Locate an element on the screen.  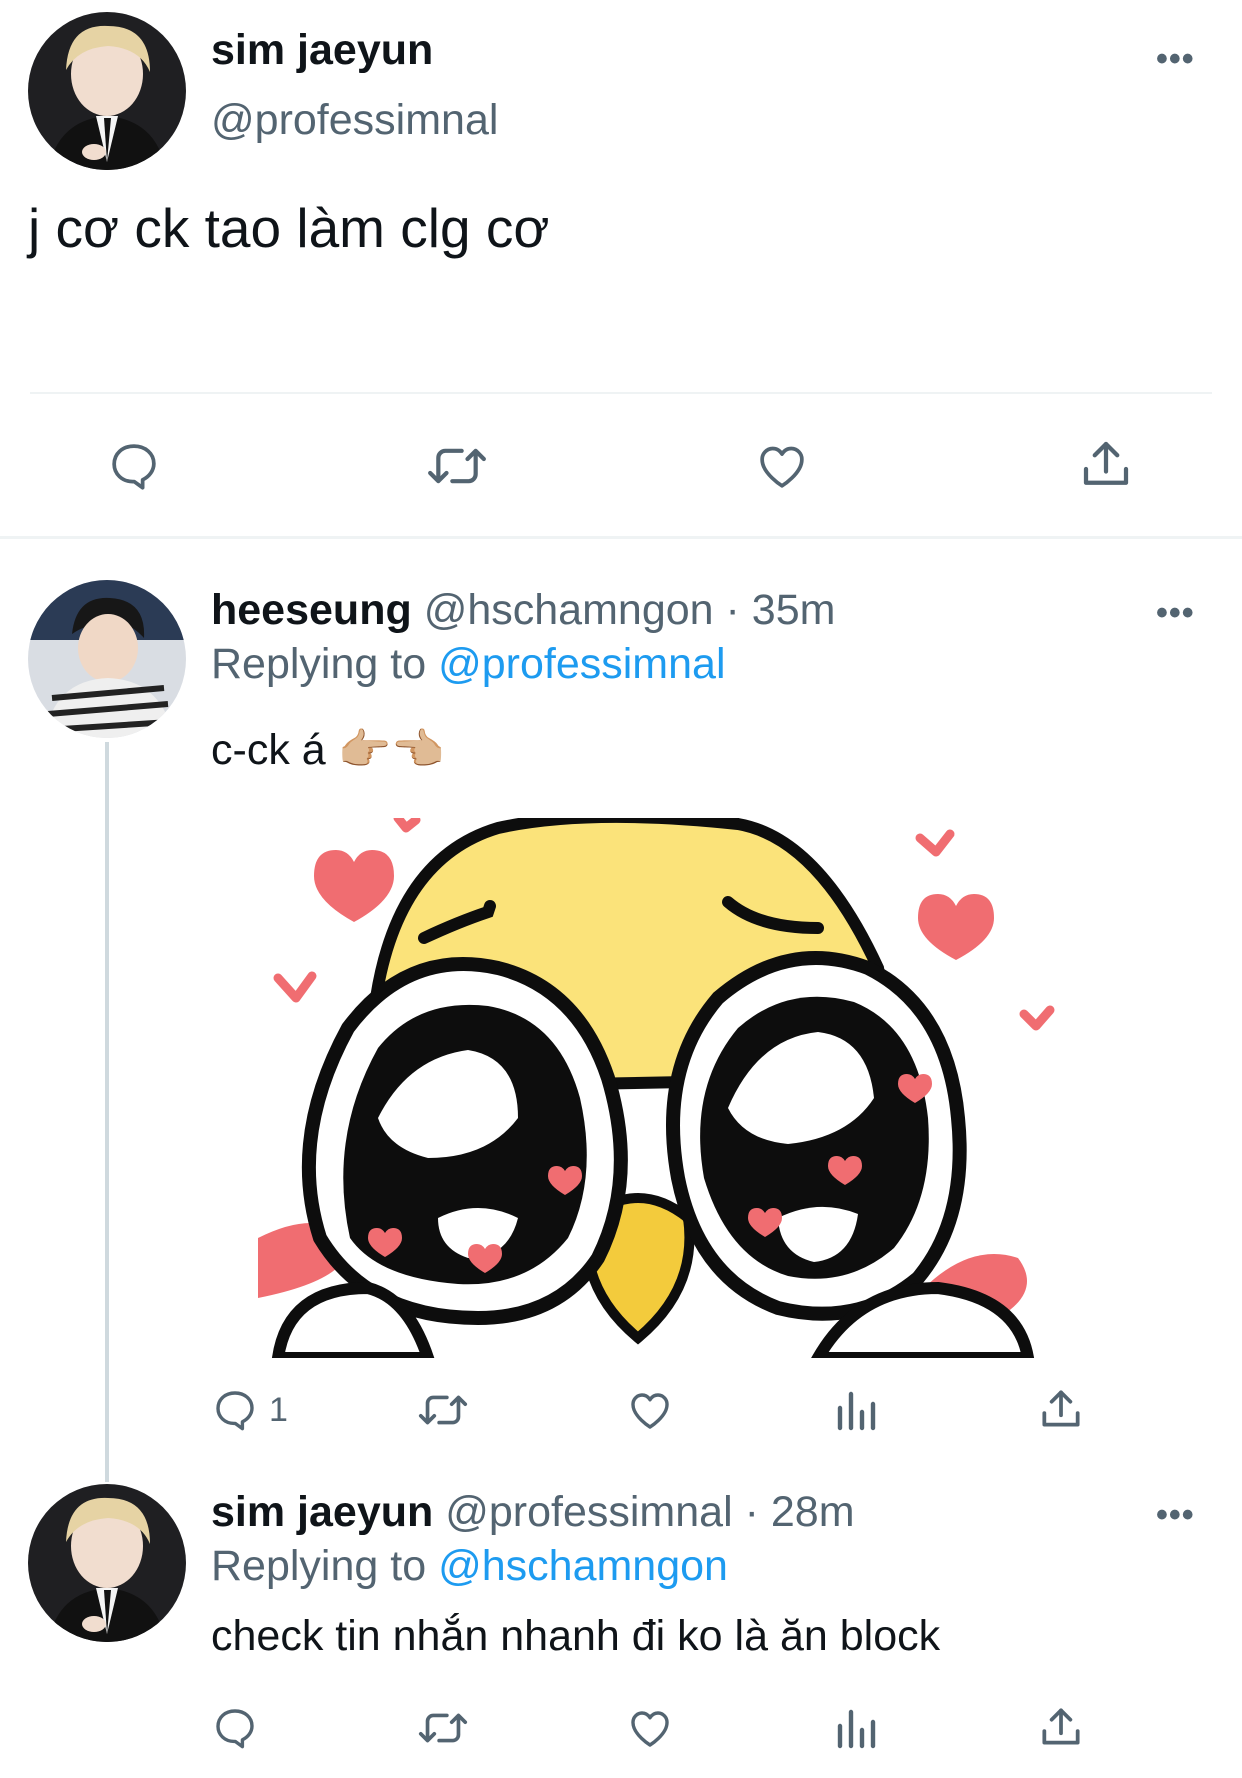
reply-author-handle: @professimnal is located at coordinates (588, 1512).